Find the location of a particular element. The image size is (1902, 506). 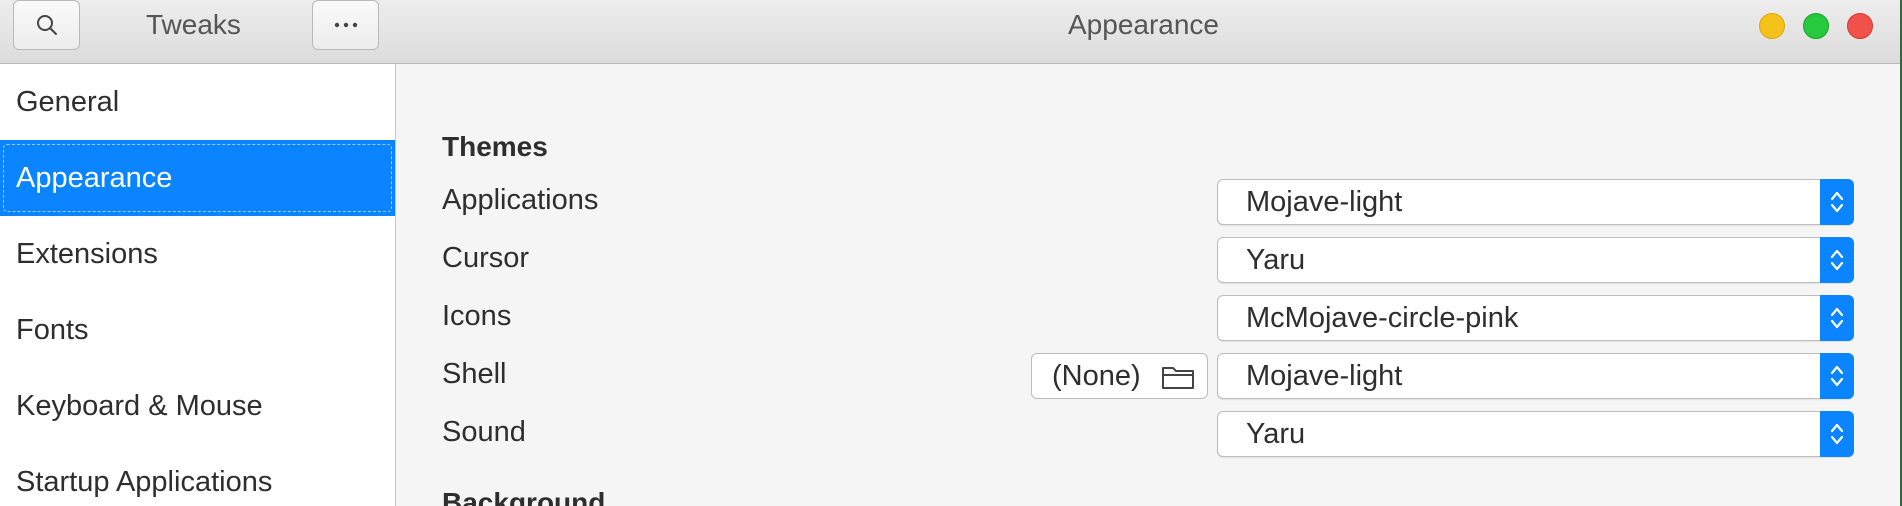

sidebar-item-label: Startup Applications is located at coordinates (144, 482).